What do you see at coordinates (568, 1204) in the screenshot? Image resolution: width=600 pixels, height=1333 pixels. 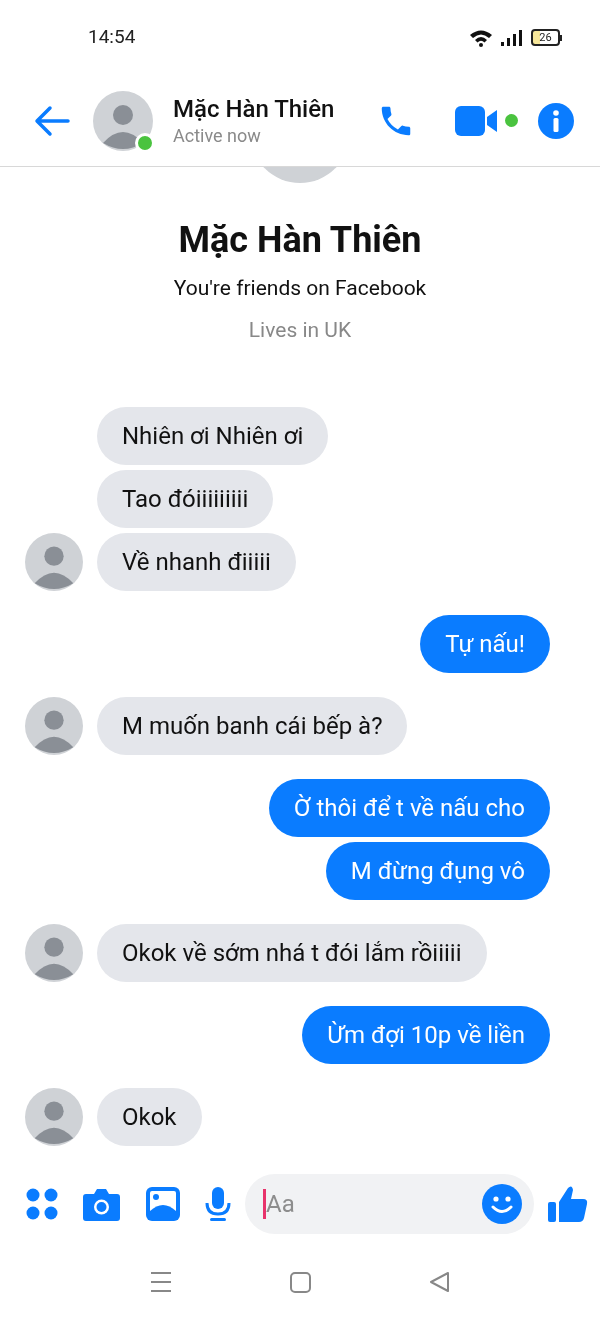 I see `thumbs-up-icon` at bounding box center [568, 1204].